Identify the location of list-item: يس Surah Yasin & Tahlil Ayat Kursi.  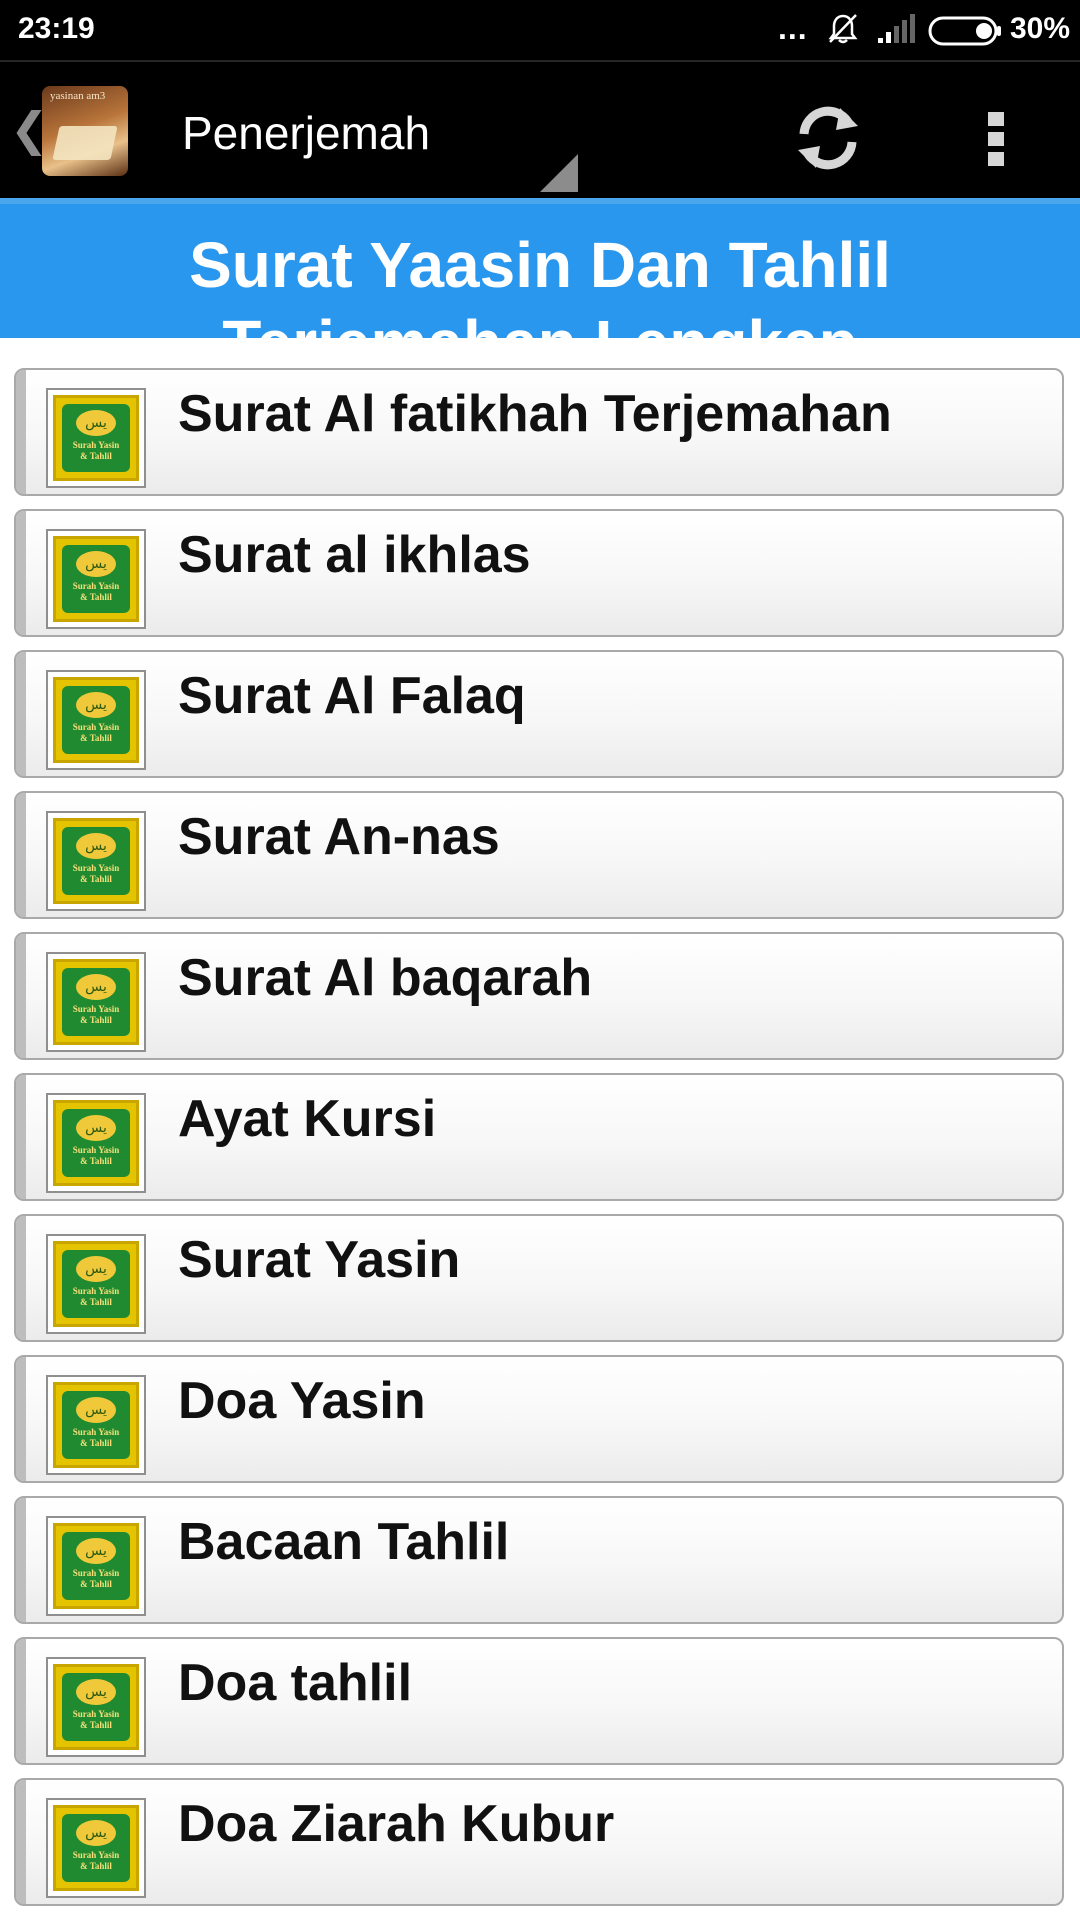
(539, 1137).